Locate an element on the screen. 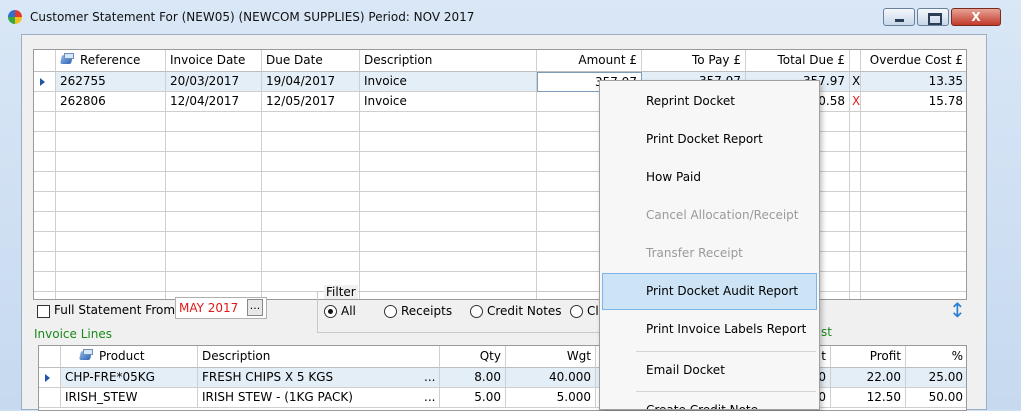 This screenshot has height=411, width=1021. col-header-percent: % is located at coordinates (936, 357).